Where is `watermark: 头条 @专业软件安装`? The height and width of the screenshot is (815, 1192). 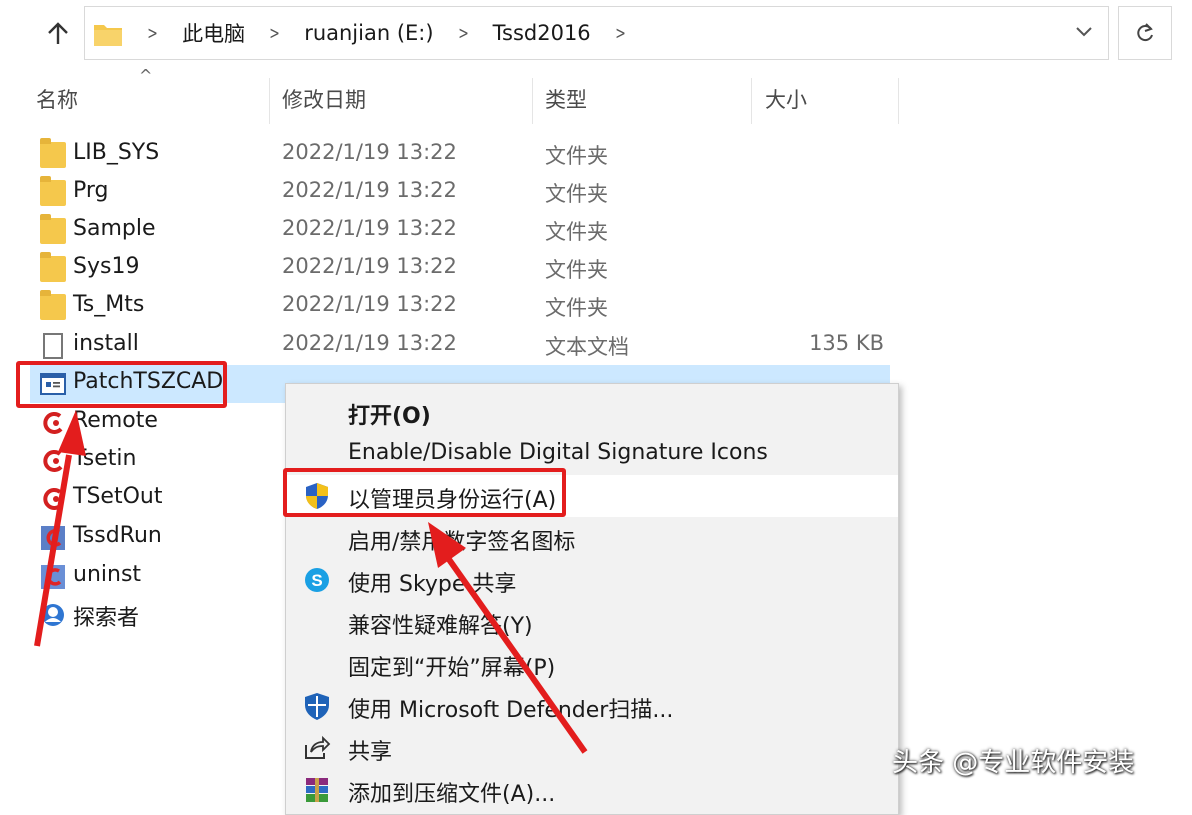
watermark: 头条 @专业软件安装 is located at coordinates (1013, 763).